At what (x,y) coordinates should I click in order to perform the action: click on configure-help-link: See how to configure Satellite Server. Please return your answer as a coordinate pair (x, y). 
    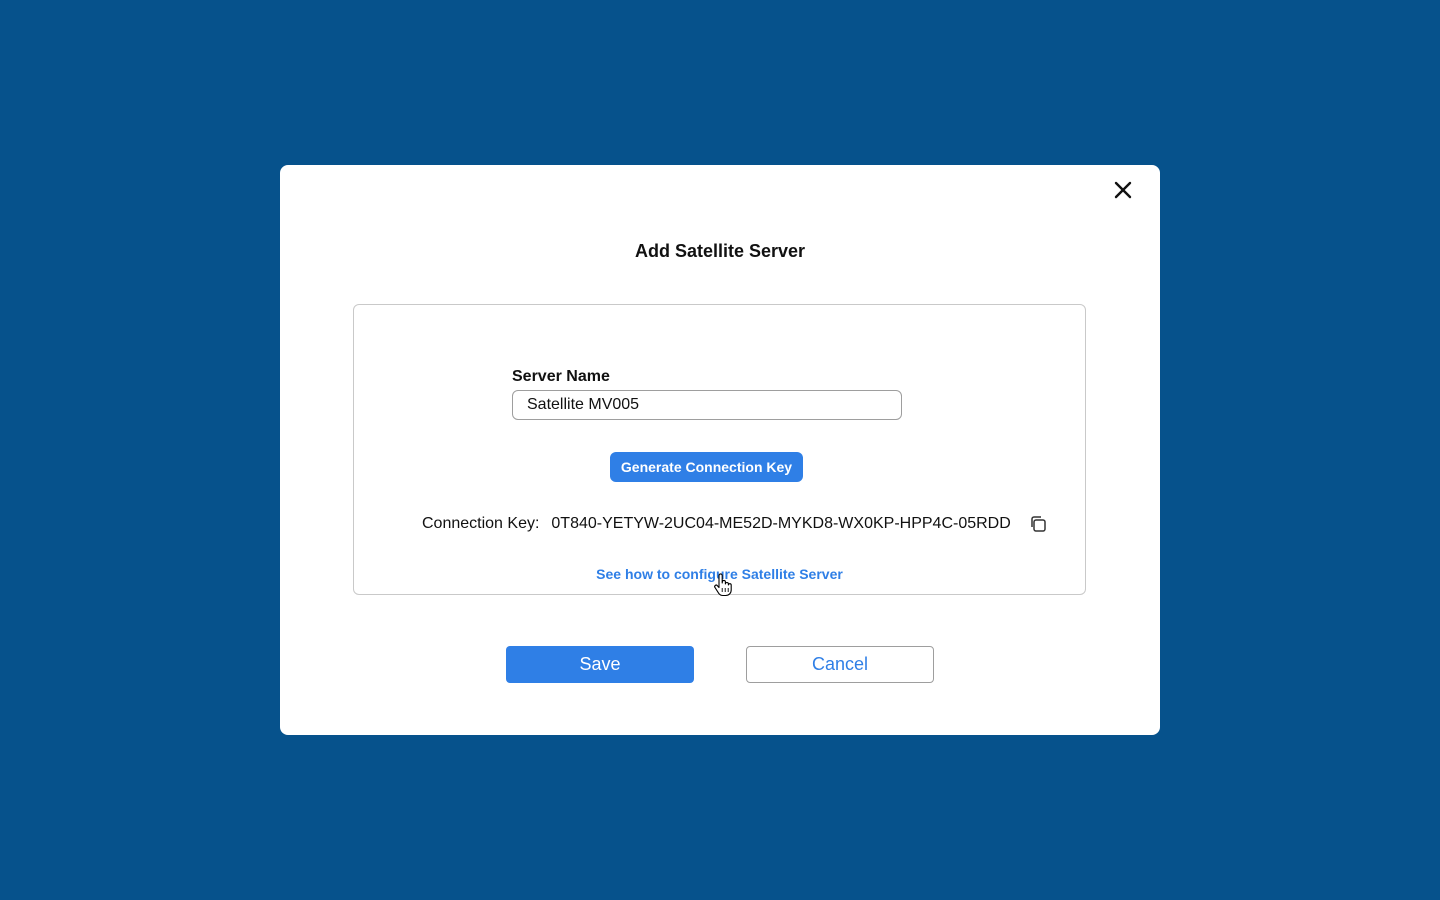
    Looking at the image, I should click on (719, 574).